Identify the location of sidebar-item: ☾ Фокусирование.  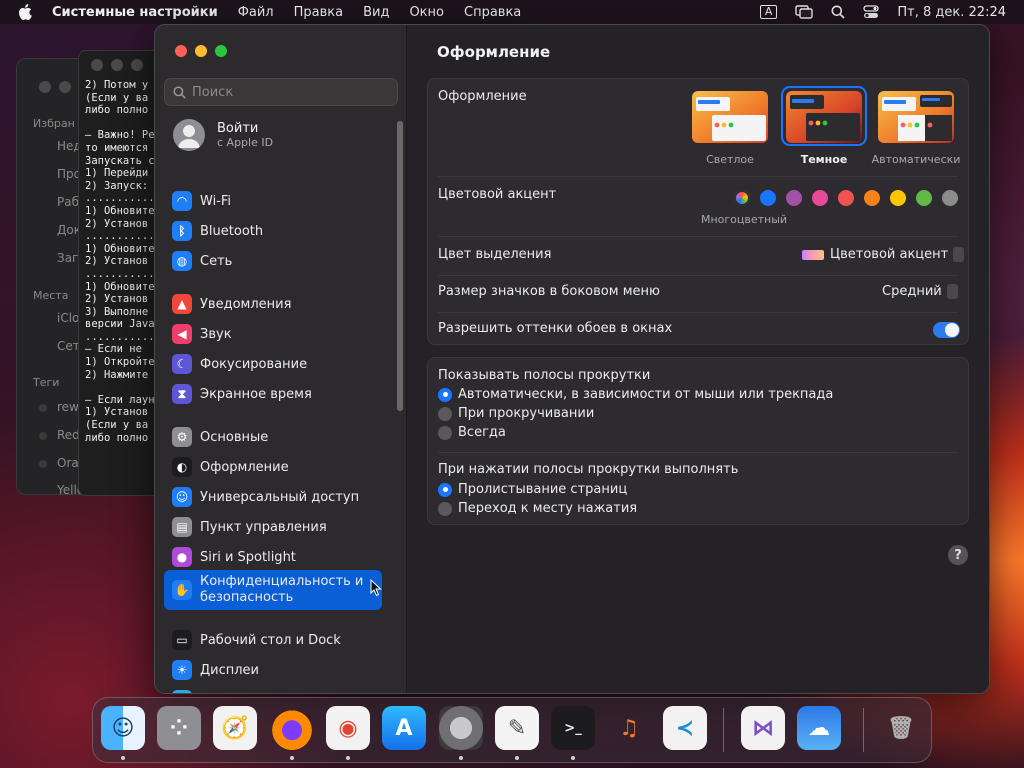
(273, 364).